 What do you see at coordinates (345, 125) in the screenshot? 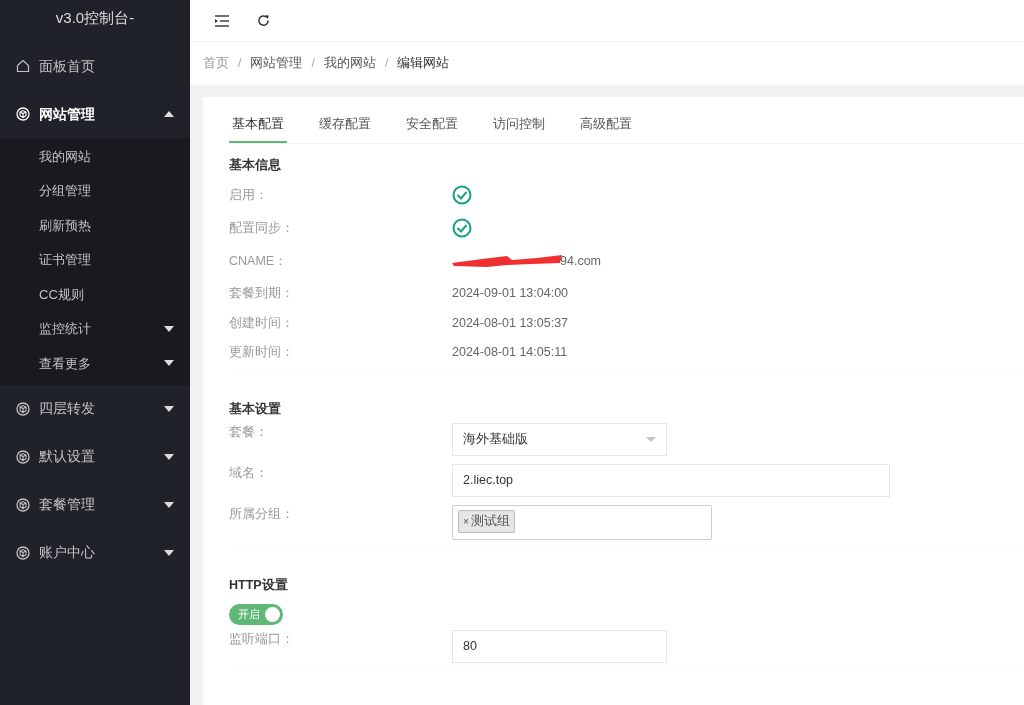
I see `tab: 缓存配置` at bounding box center [345, 125].